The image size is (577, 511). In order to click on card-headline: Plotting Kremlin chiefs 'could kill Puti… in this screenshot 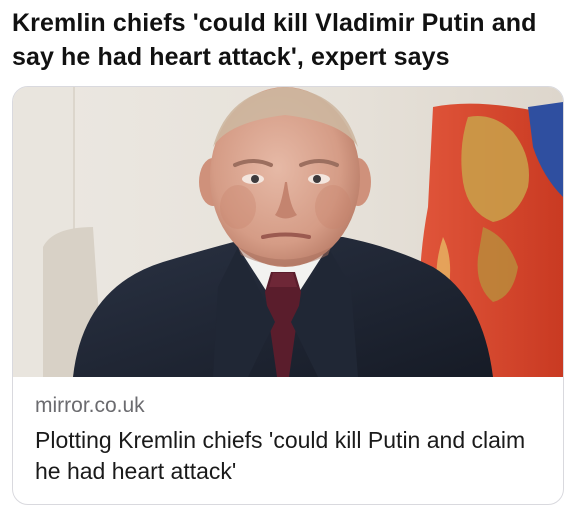, I will do `click(290, 456)`.